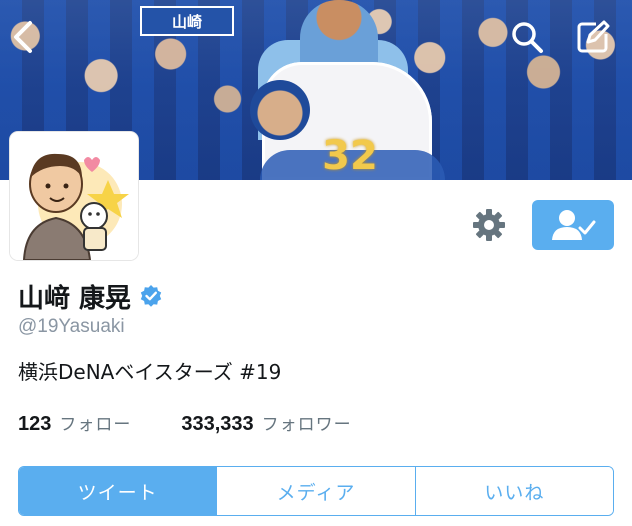  Describe the element at coordinates (71, 326) in the screenshot. I see `user-handle: @19Yasuaki` at that location.